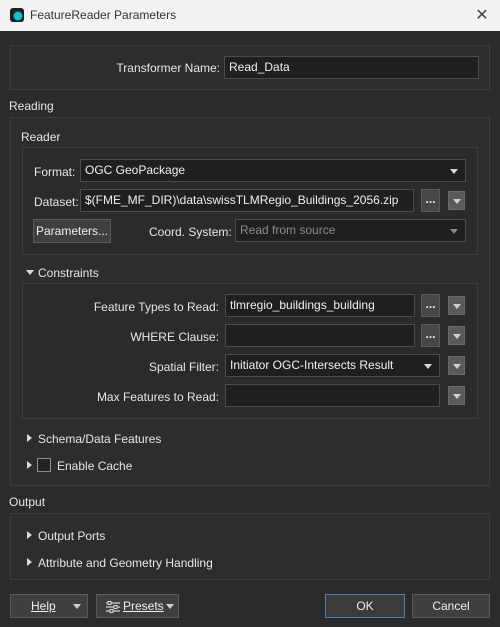  I want to click on max-features-options-dropdown, so click(456, 395).